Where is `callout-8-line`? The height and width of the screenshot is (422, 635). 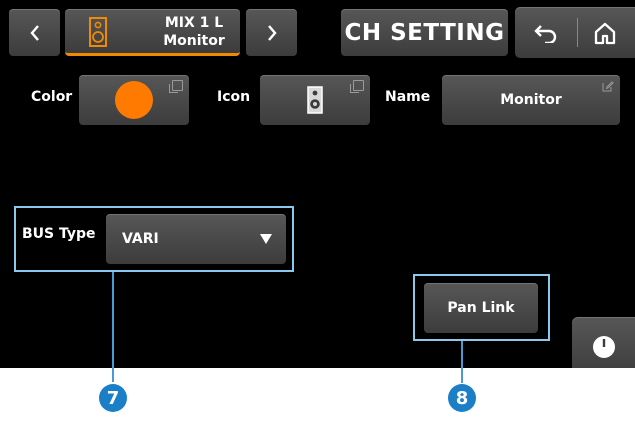
callout-8-line is located at coordinates (462, 362).